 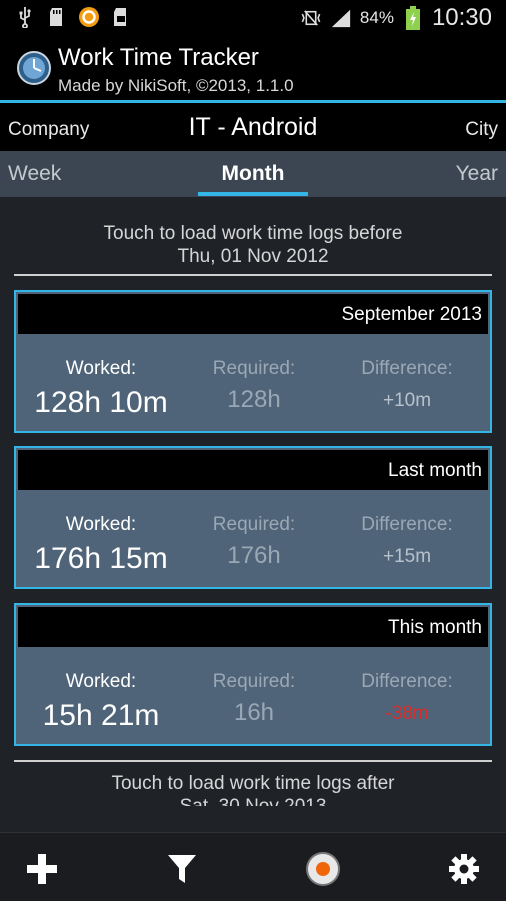 I want to click on load-after-text: Touch to load work time logs after, so click(x=253, y=783).